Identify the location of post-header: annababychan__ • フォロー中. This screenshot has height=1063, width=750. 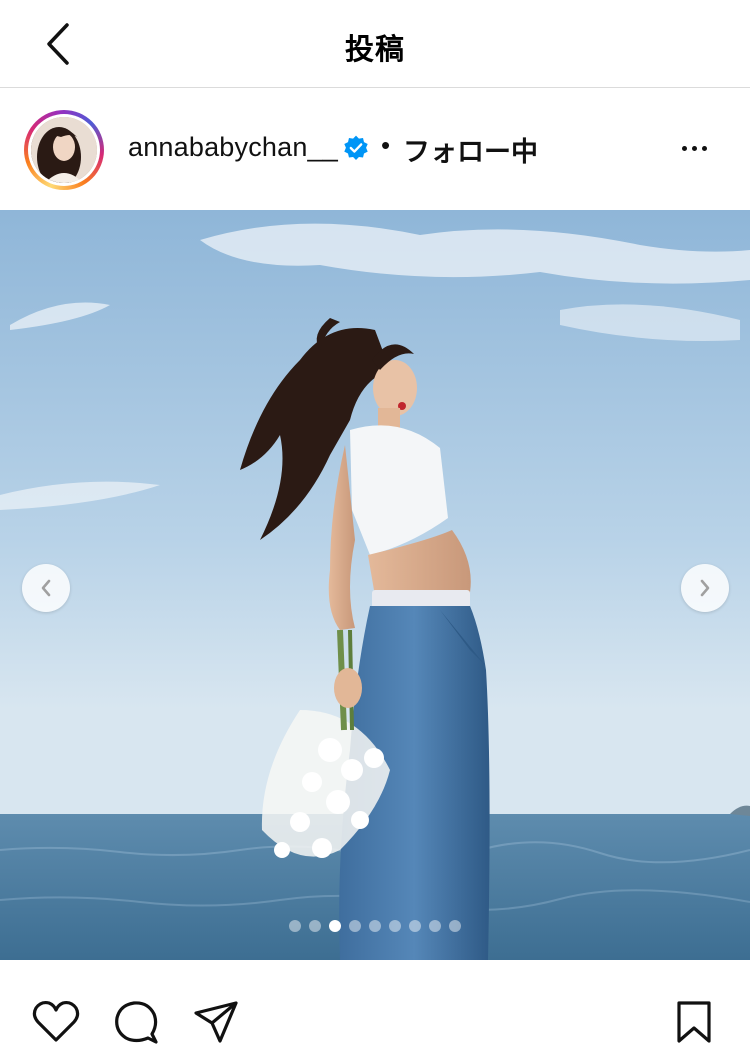
(375, 149).